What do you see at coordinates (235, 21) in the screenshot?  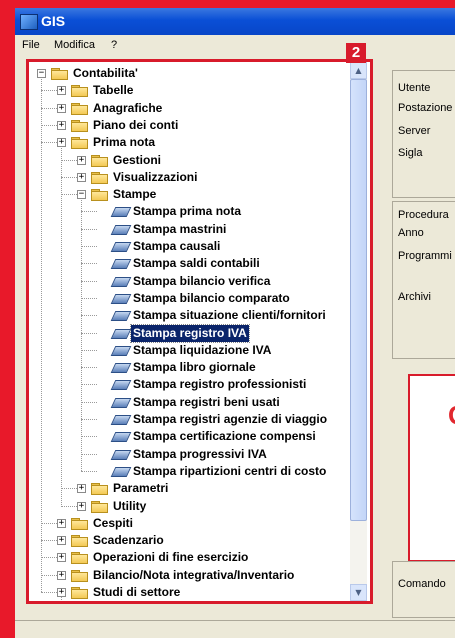 I see `title-bar: GIS` at bounding box center [235, 21].